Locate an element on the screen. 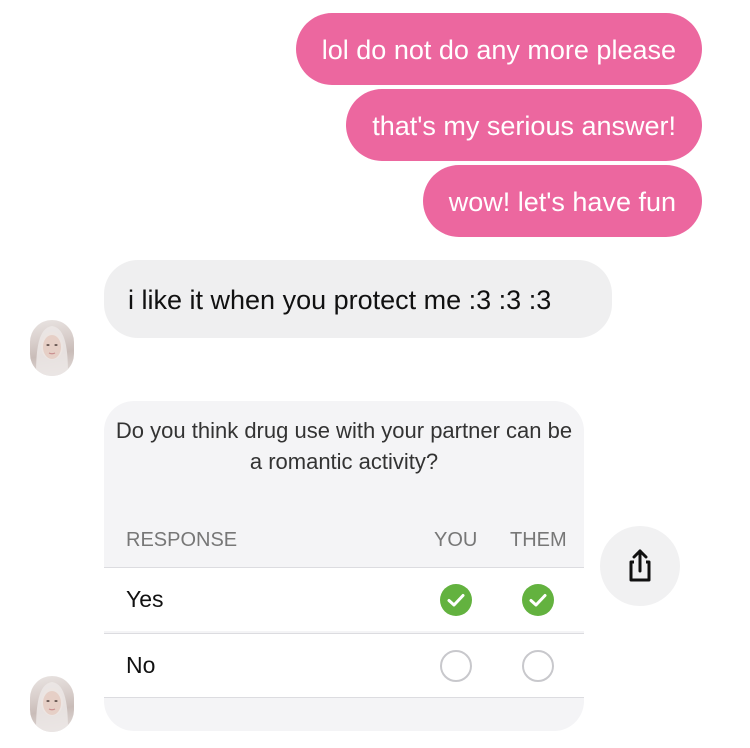  message-text: lol do not do any more please is located at coordinates (498, 50).